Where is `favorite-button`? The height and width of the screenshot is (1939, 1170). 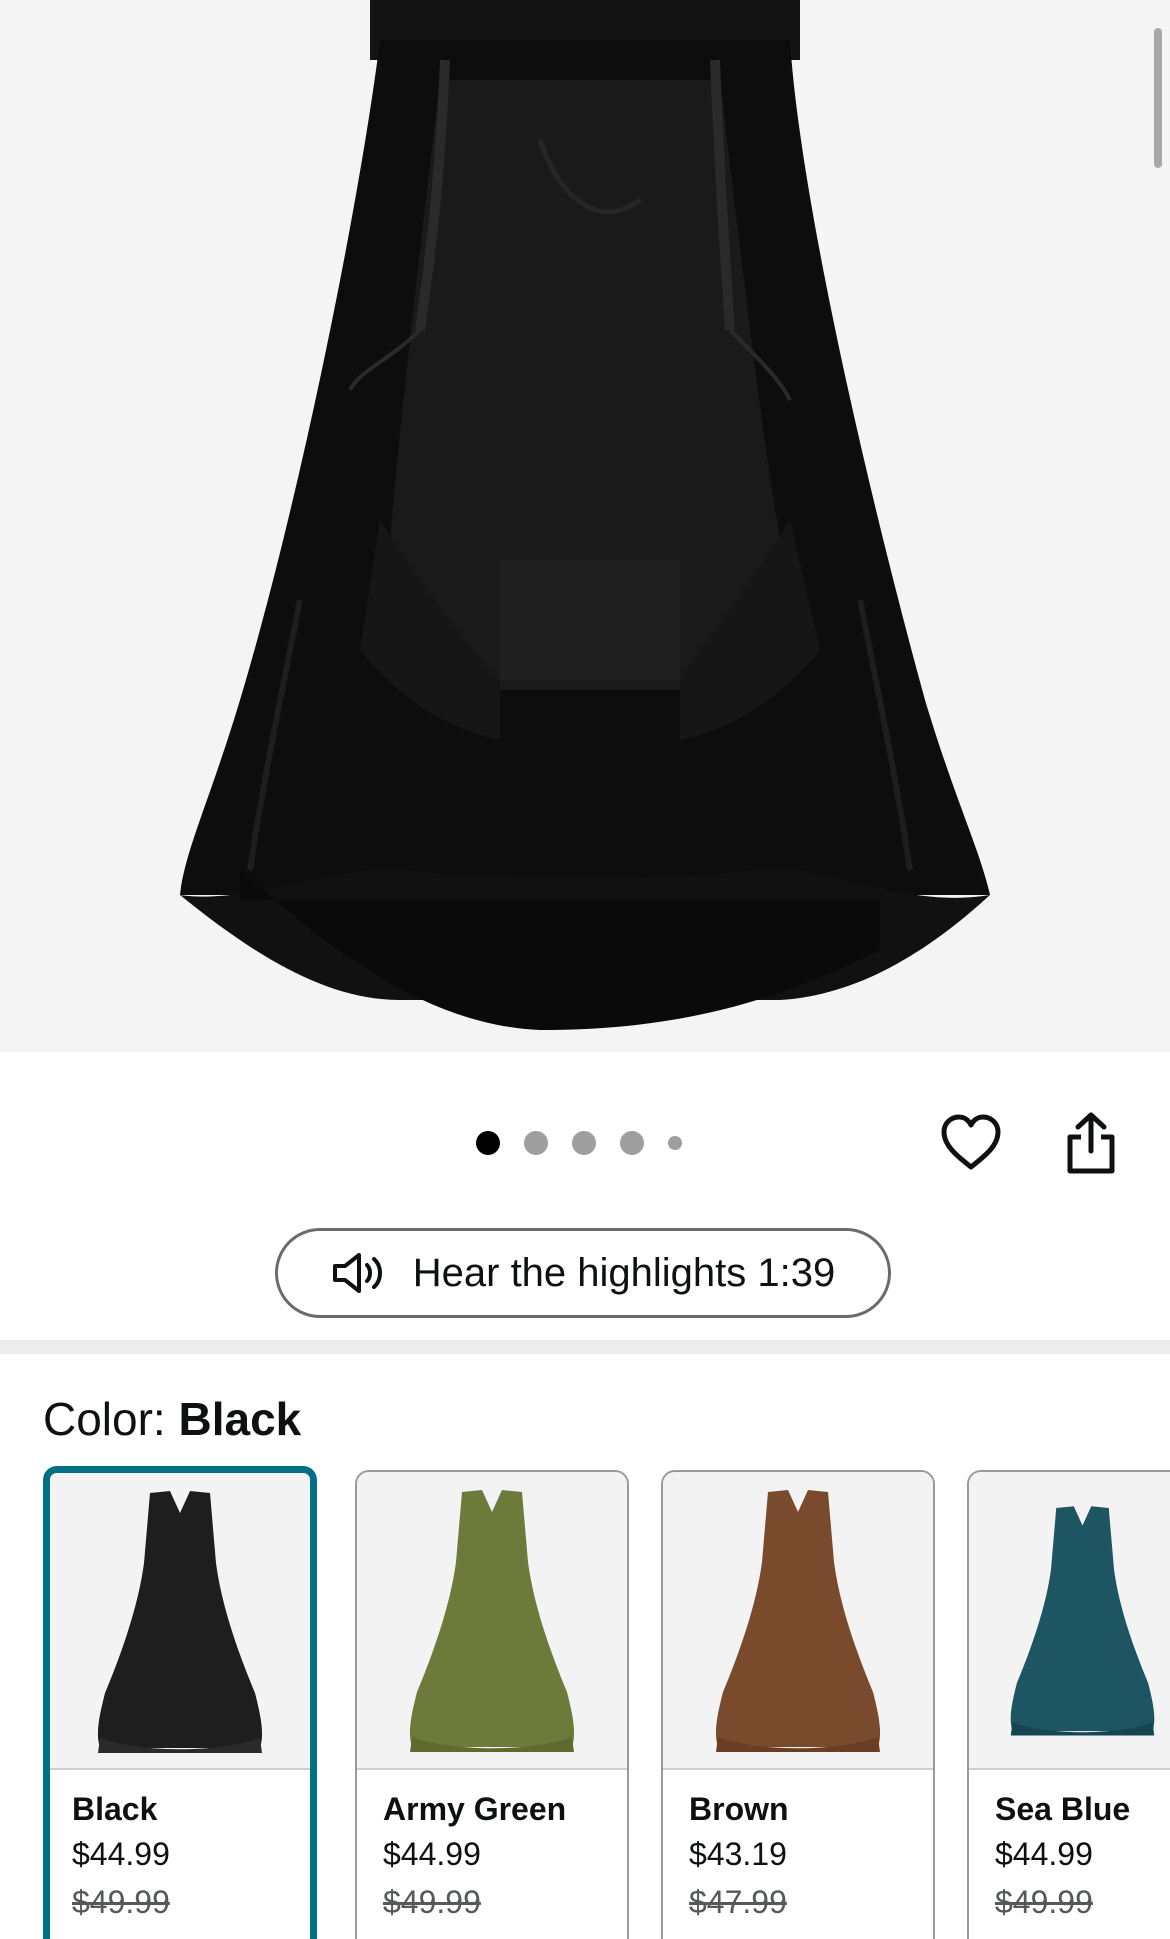
favorite-button is located at coordinates (971, 1143).